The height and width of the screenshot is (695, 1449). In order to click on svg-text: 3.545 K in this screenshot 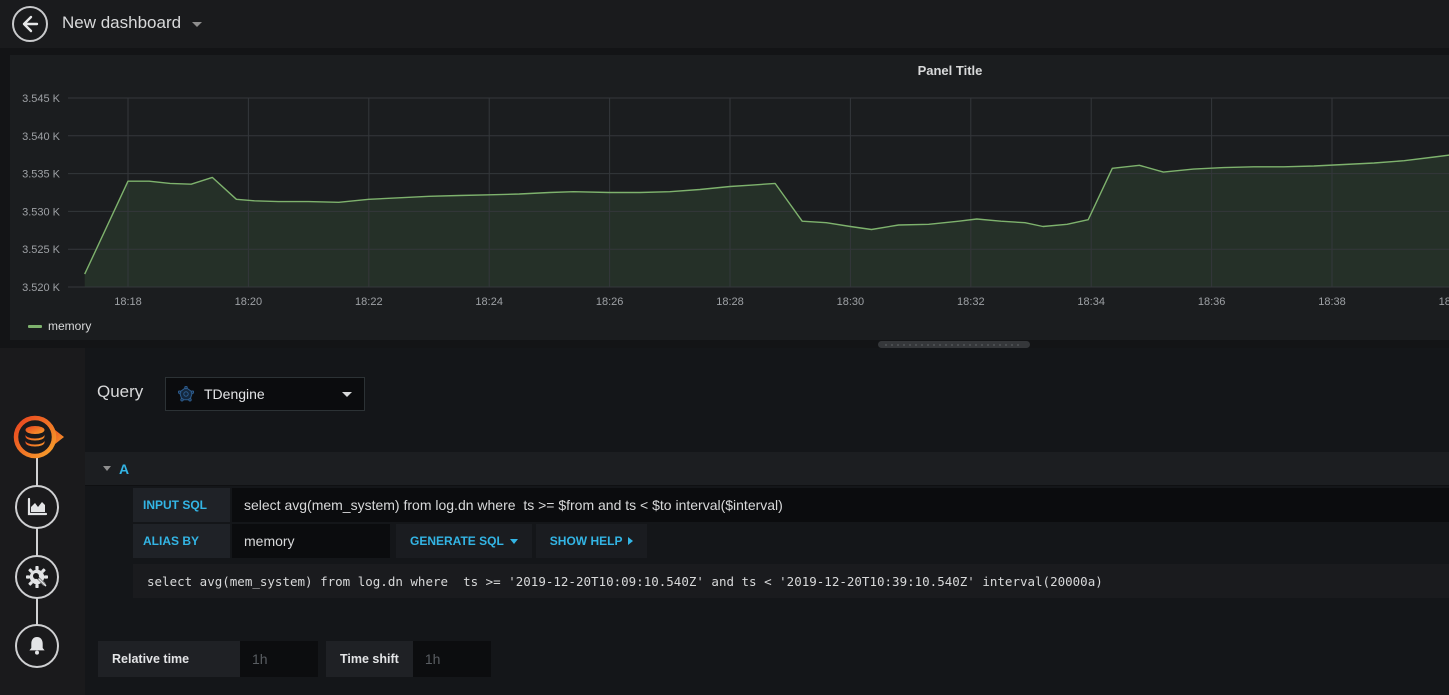, I will do `click(41, 99)`.